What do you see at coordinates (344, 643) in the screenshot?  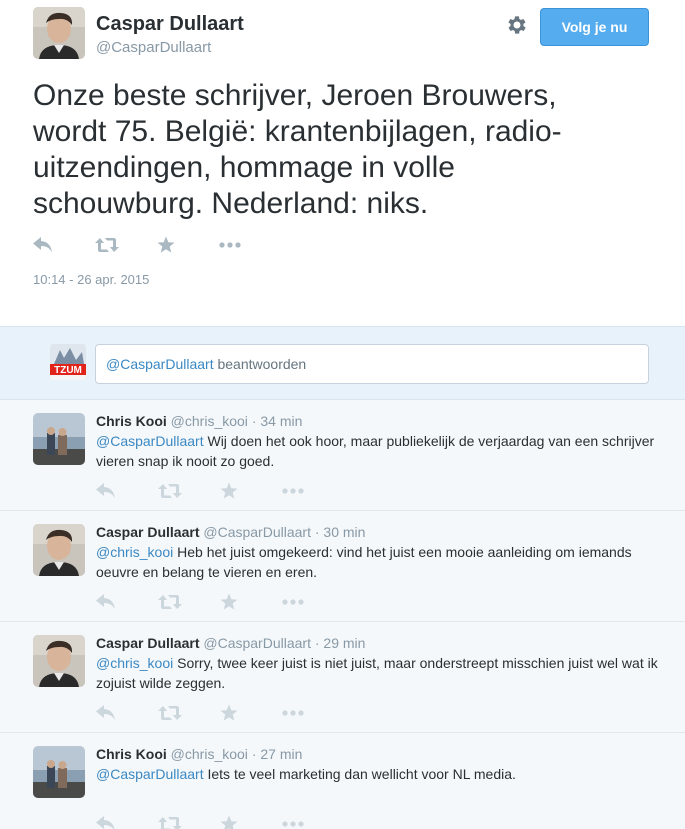 I see `reply-time: 29 min` at bounding box center [344, 643].